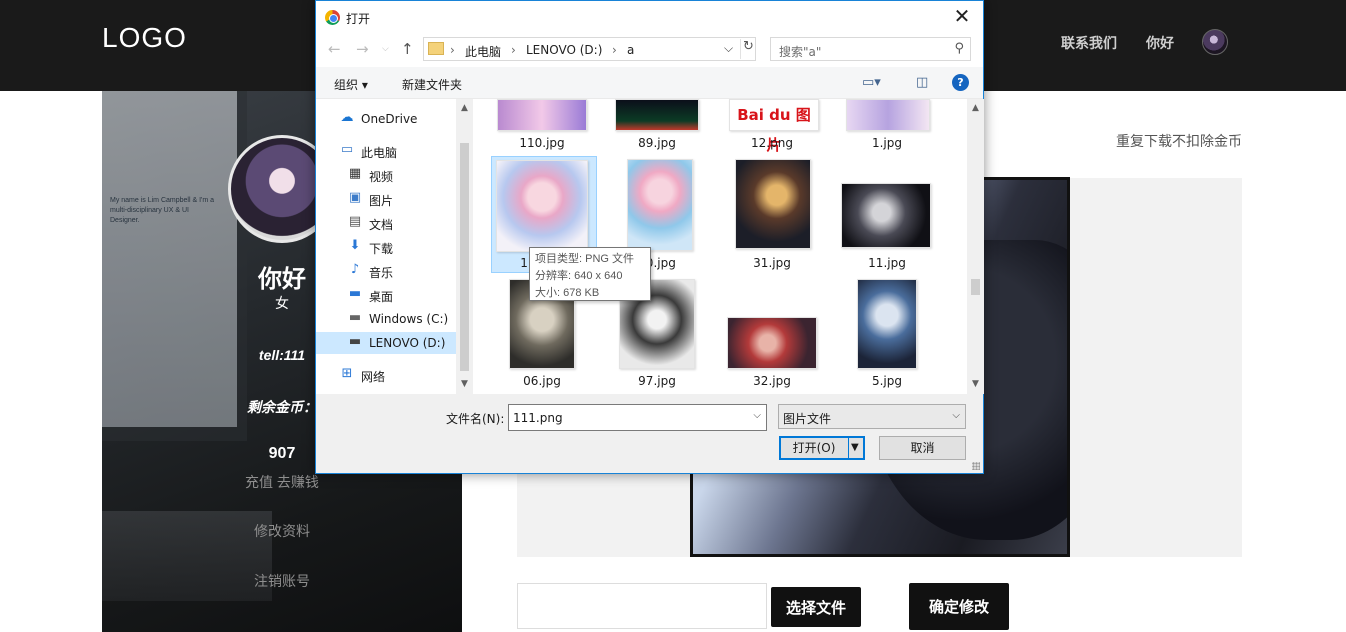 Image resolution: width=1346 pixels, height=632 pixels. I want to click on file-name: 32.jpg, so click(772, 381).